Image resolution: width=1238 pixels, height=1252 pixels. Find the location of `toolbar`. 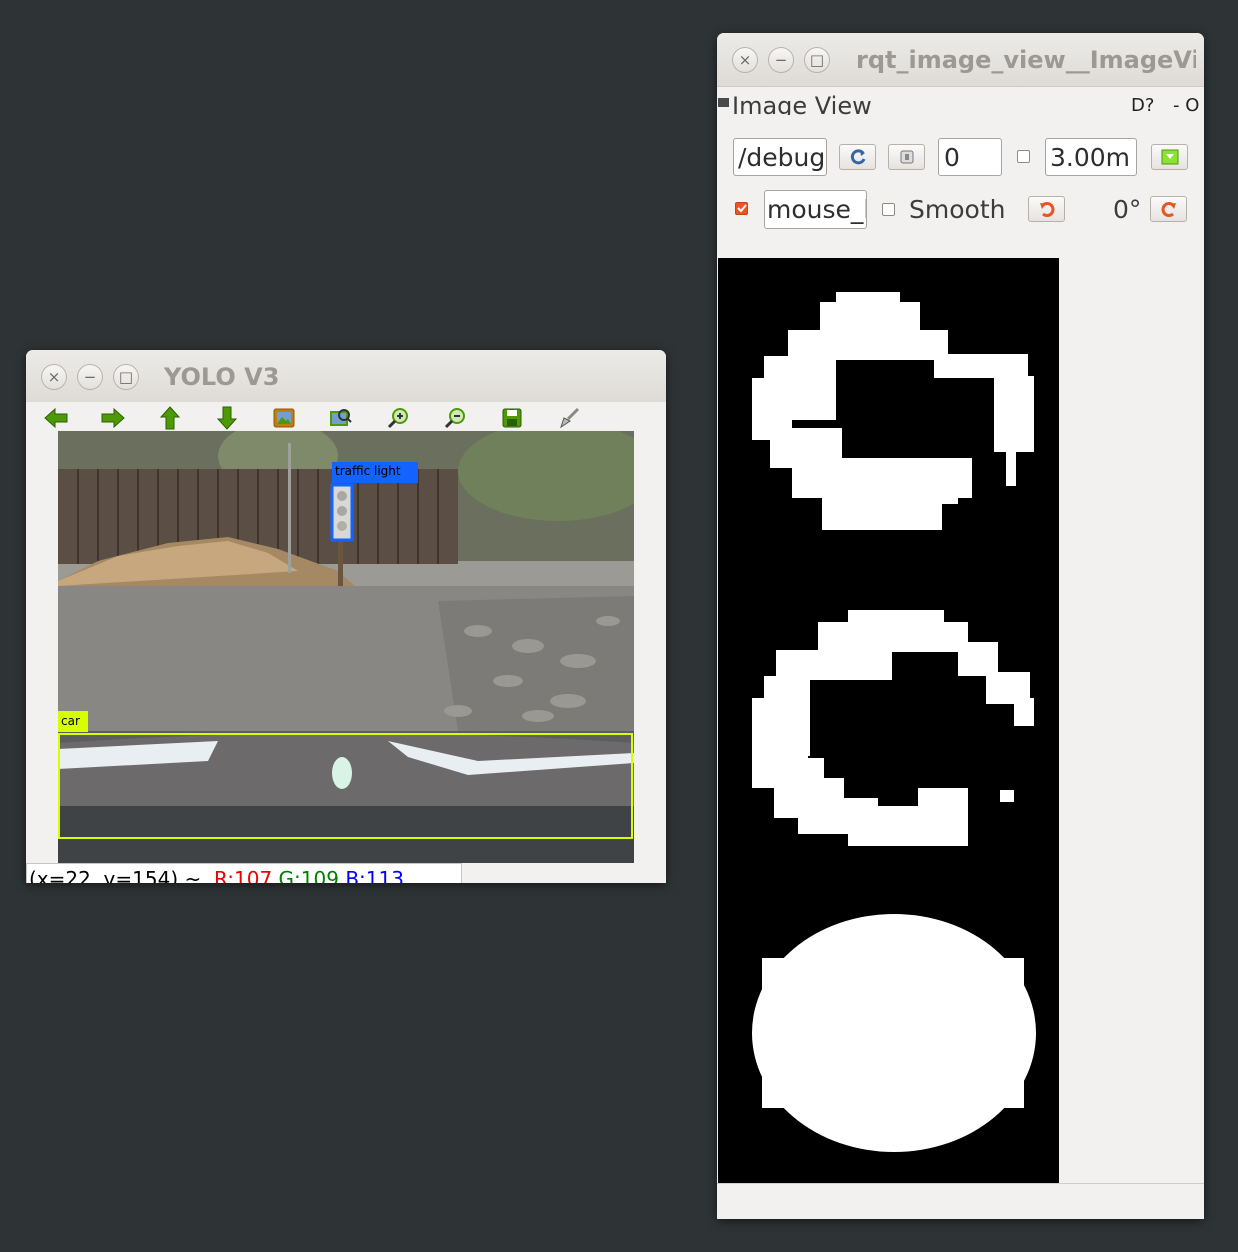

toolbar is located at coordinates (346, 417).